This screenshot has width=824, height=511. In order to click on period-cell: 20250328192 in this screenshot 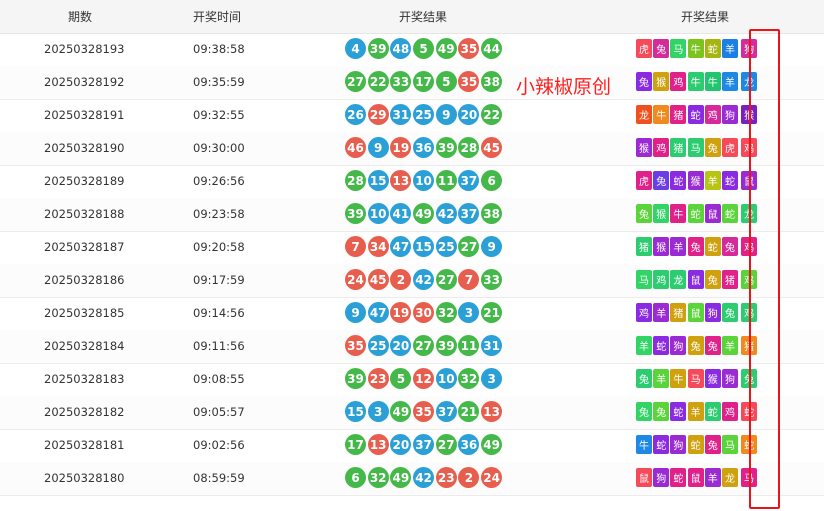, I will do `click(84, 82)`.